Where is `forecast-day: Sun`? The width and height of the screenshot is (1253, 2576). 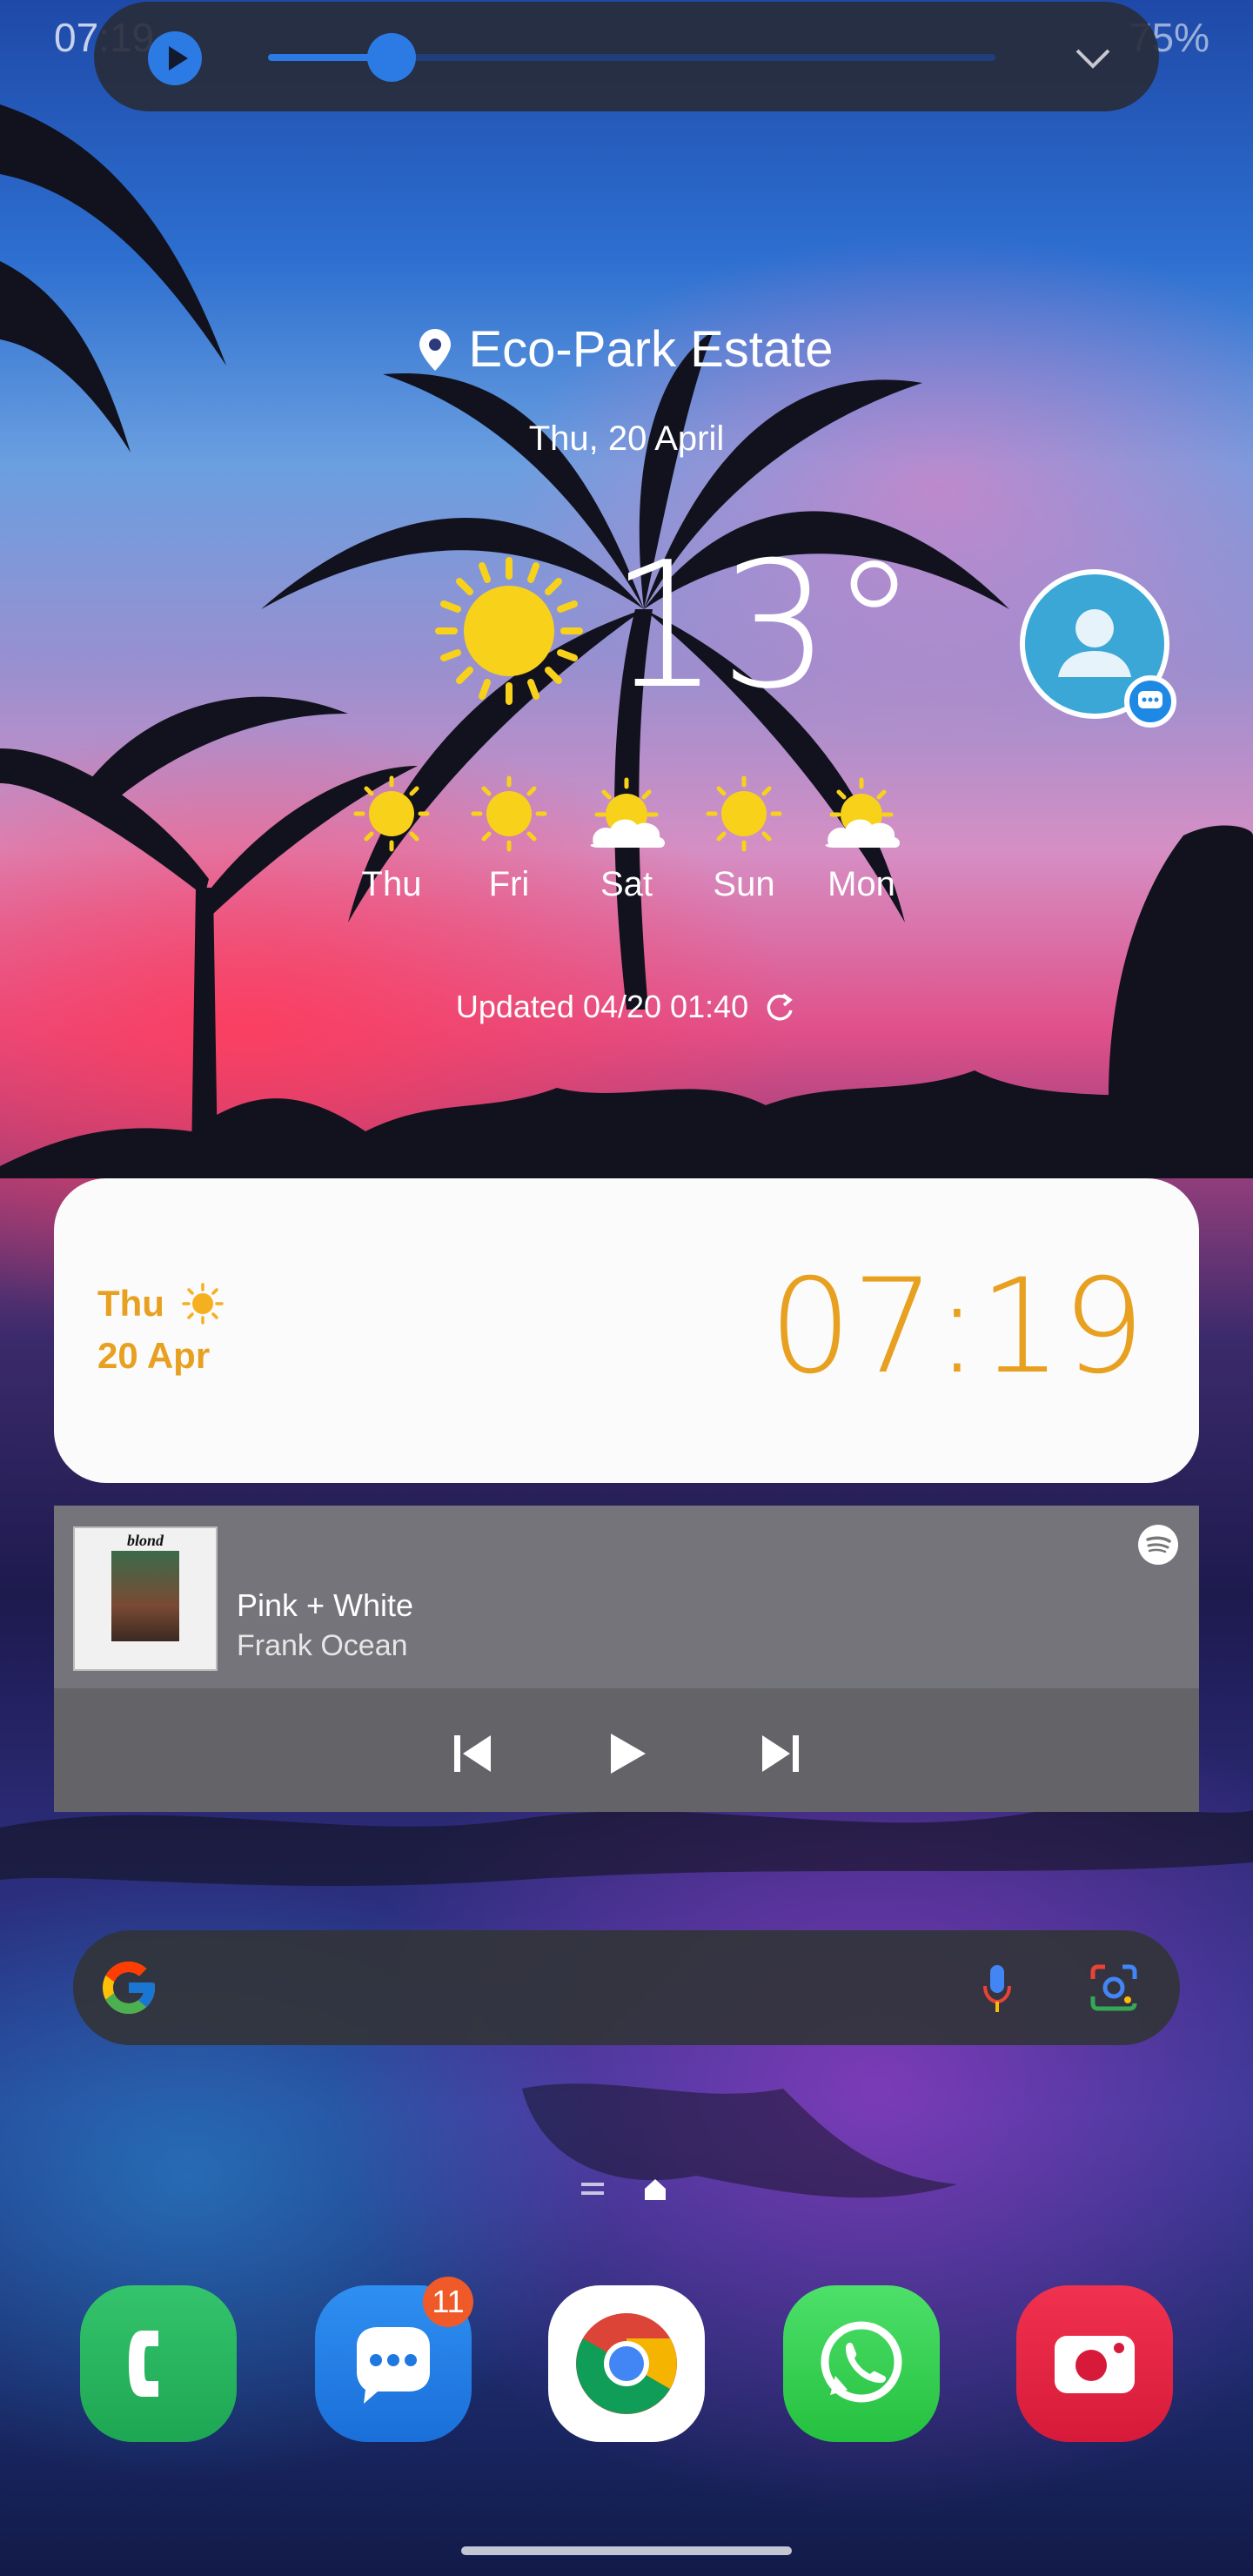 forecast-day: Sun is located at coordinates (744, 840).